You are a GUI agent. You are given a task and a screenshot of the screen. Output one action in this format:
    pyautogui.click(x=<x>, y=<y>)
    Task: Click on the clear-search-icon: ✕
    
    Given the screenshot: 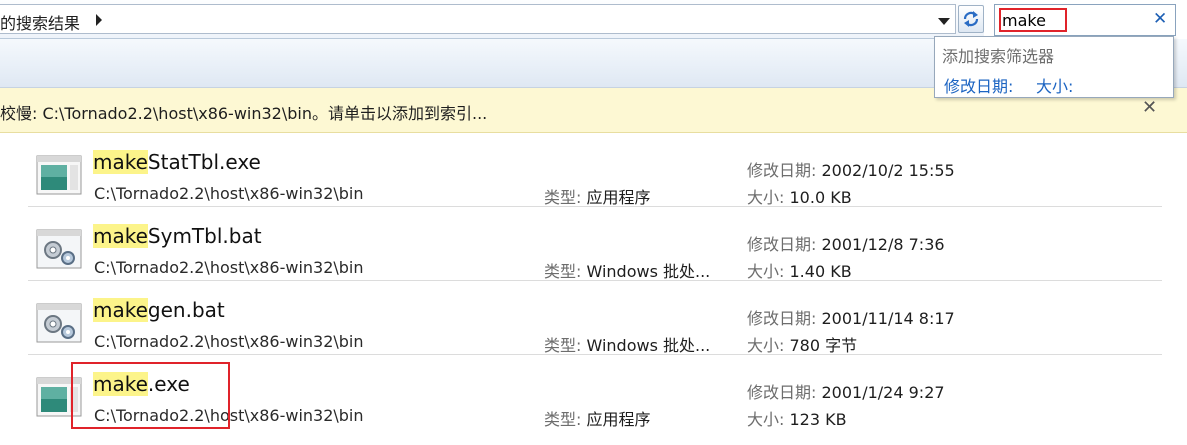 What is the action you would take?
    pyautogui.click(x=1160, y=19)
    